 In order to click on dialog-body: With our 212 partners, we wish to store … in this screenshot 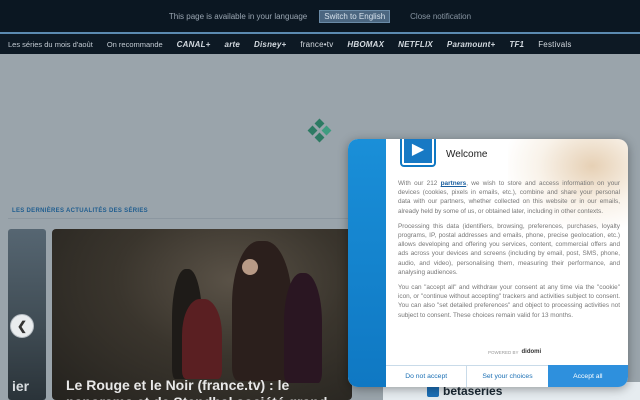, I will do `click(509, 252)`.